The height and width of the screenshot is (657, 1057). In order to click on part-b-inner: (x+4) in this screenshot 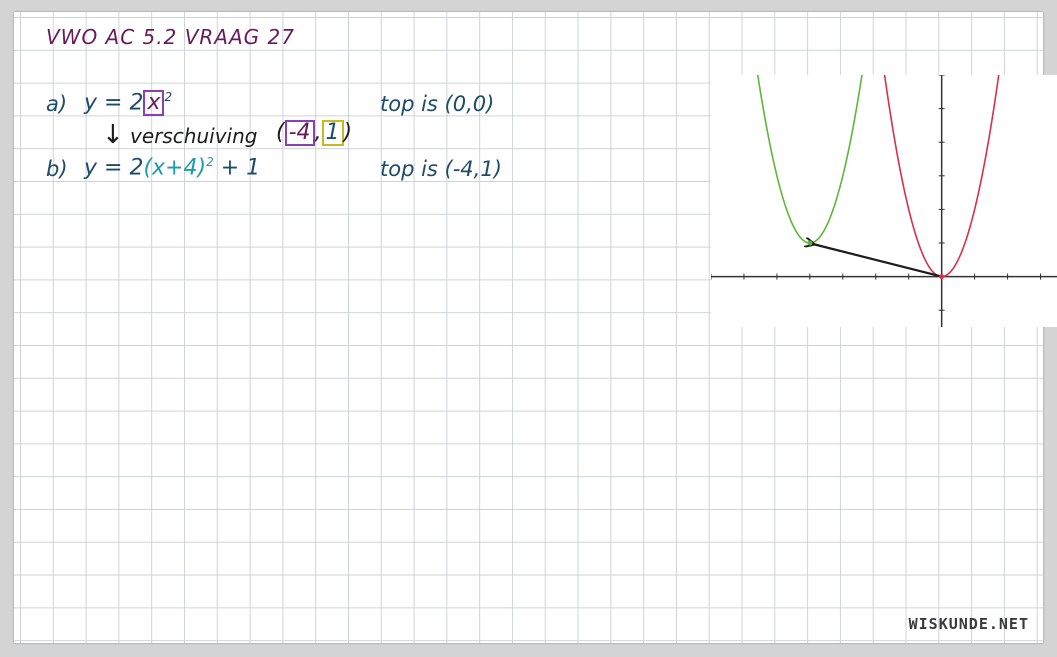, I will do `click(175, 168)`.